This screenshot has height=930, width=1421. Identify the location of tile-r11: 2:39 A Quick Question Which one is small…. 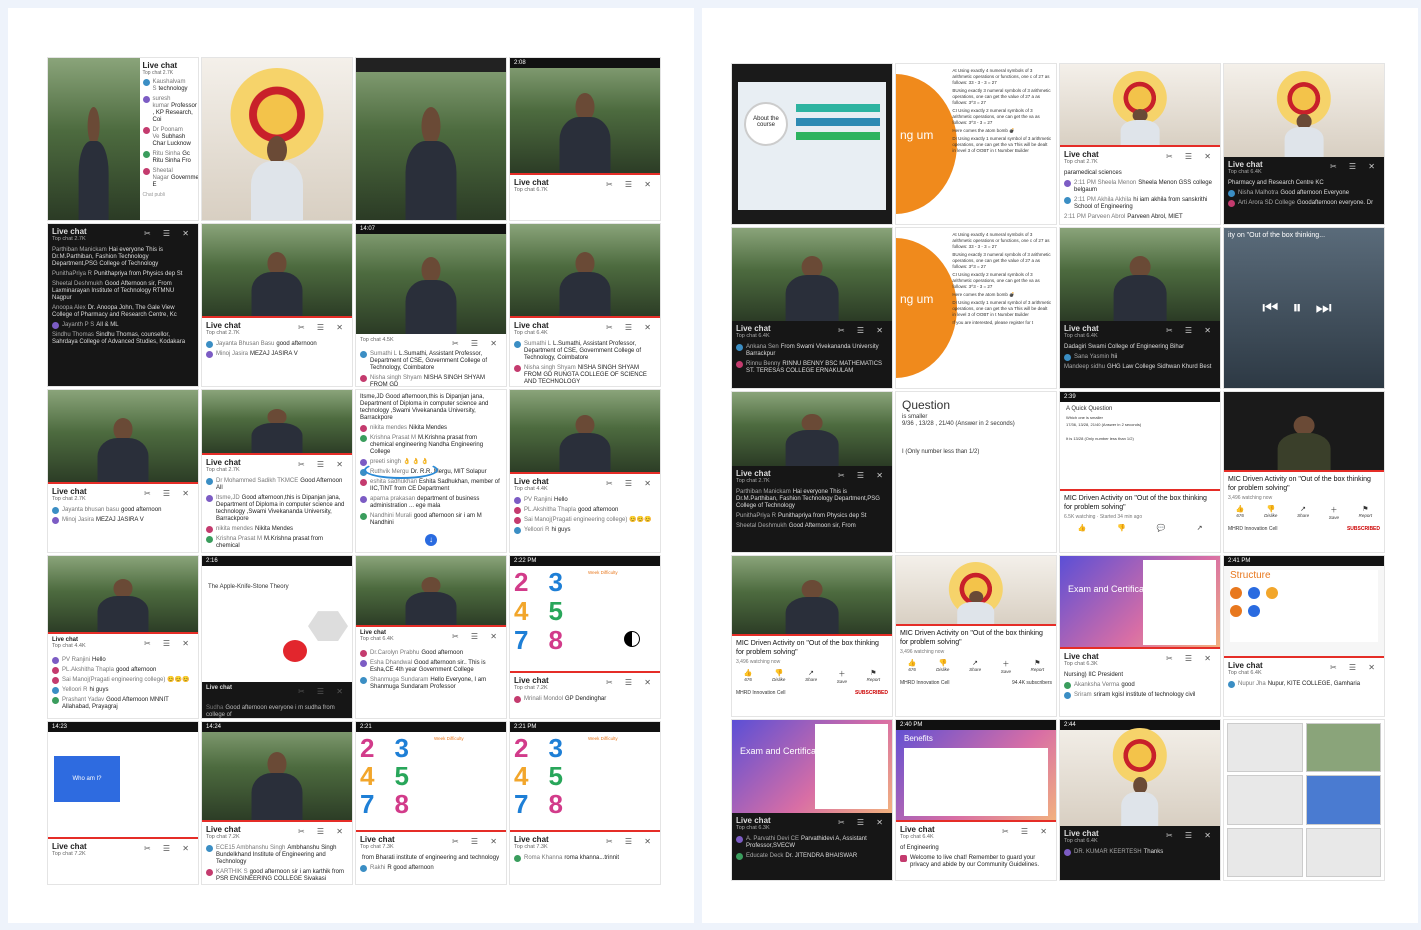
(1140, 472).